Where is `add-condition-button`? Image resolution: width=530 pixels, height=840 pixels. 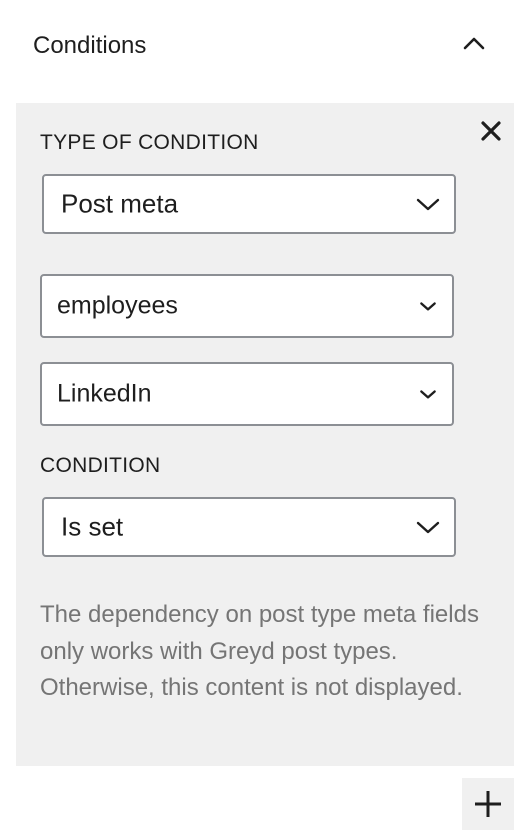 add-condition-button is located at coordinates (488, 804).